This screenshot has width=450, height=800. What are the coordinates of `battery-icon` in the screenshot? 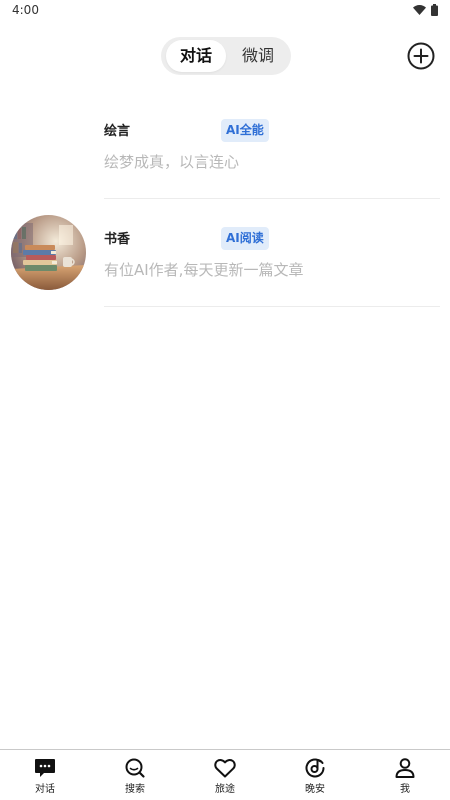 It's located at (434, 10).